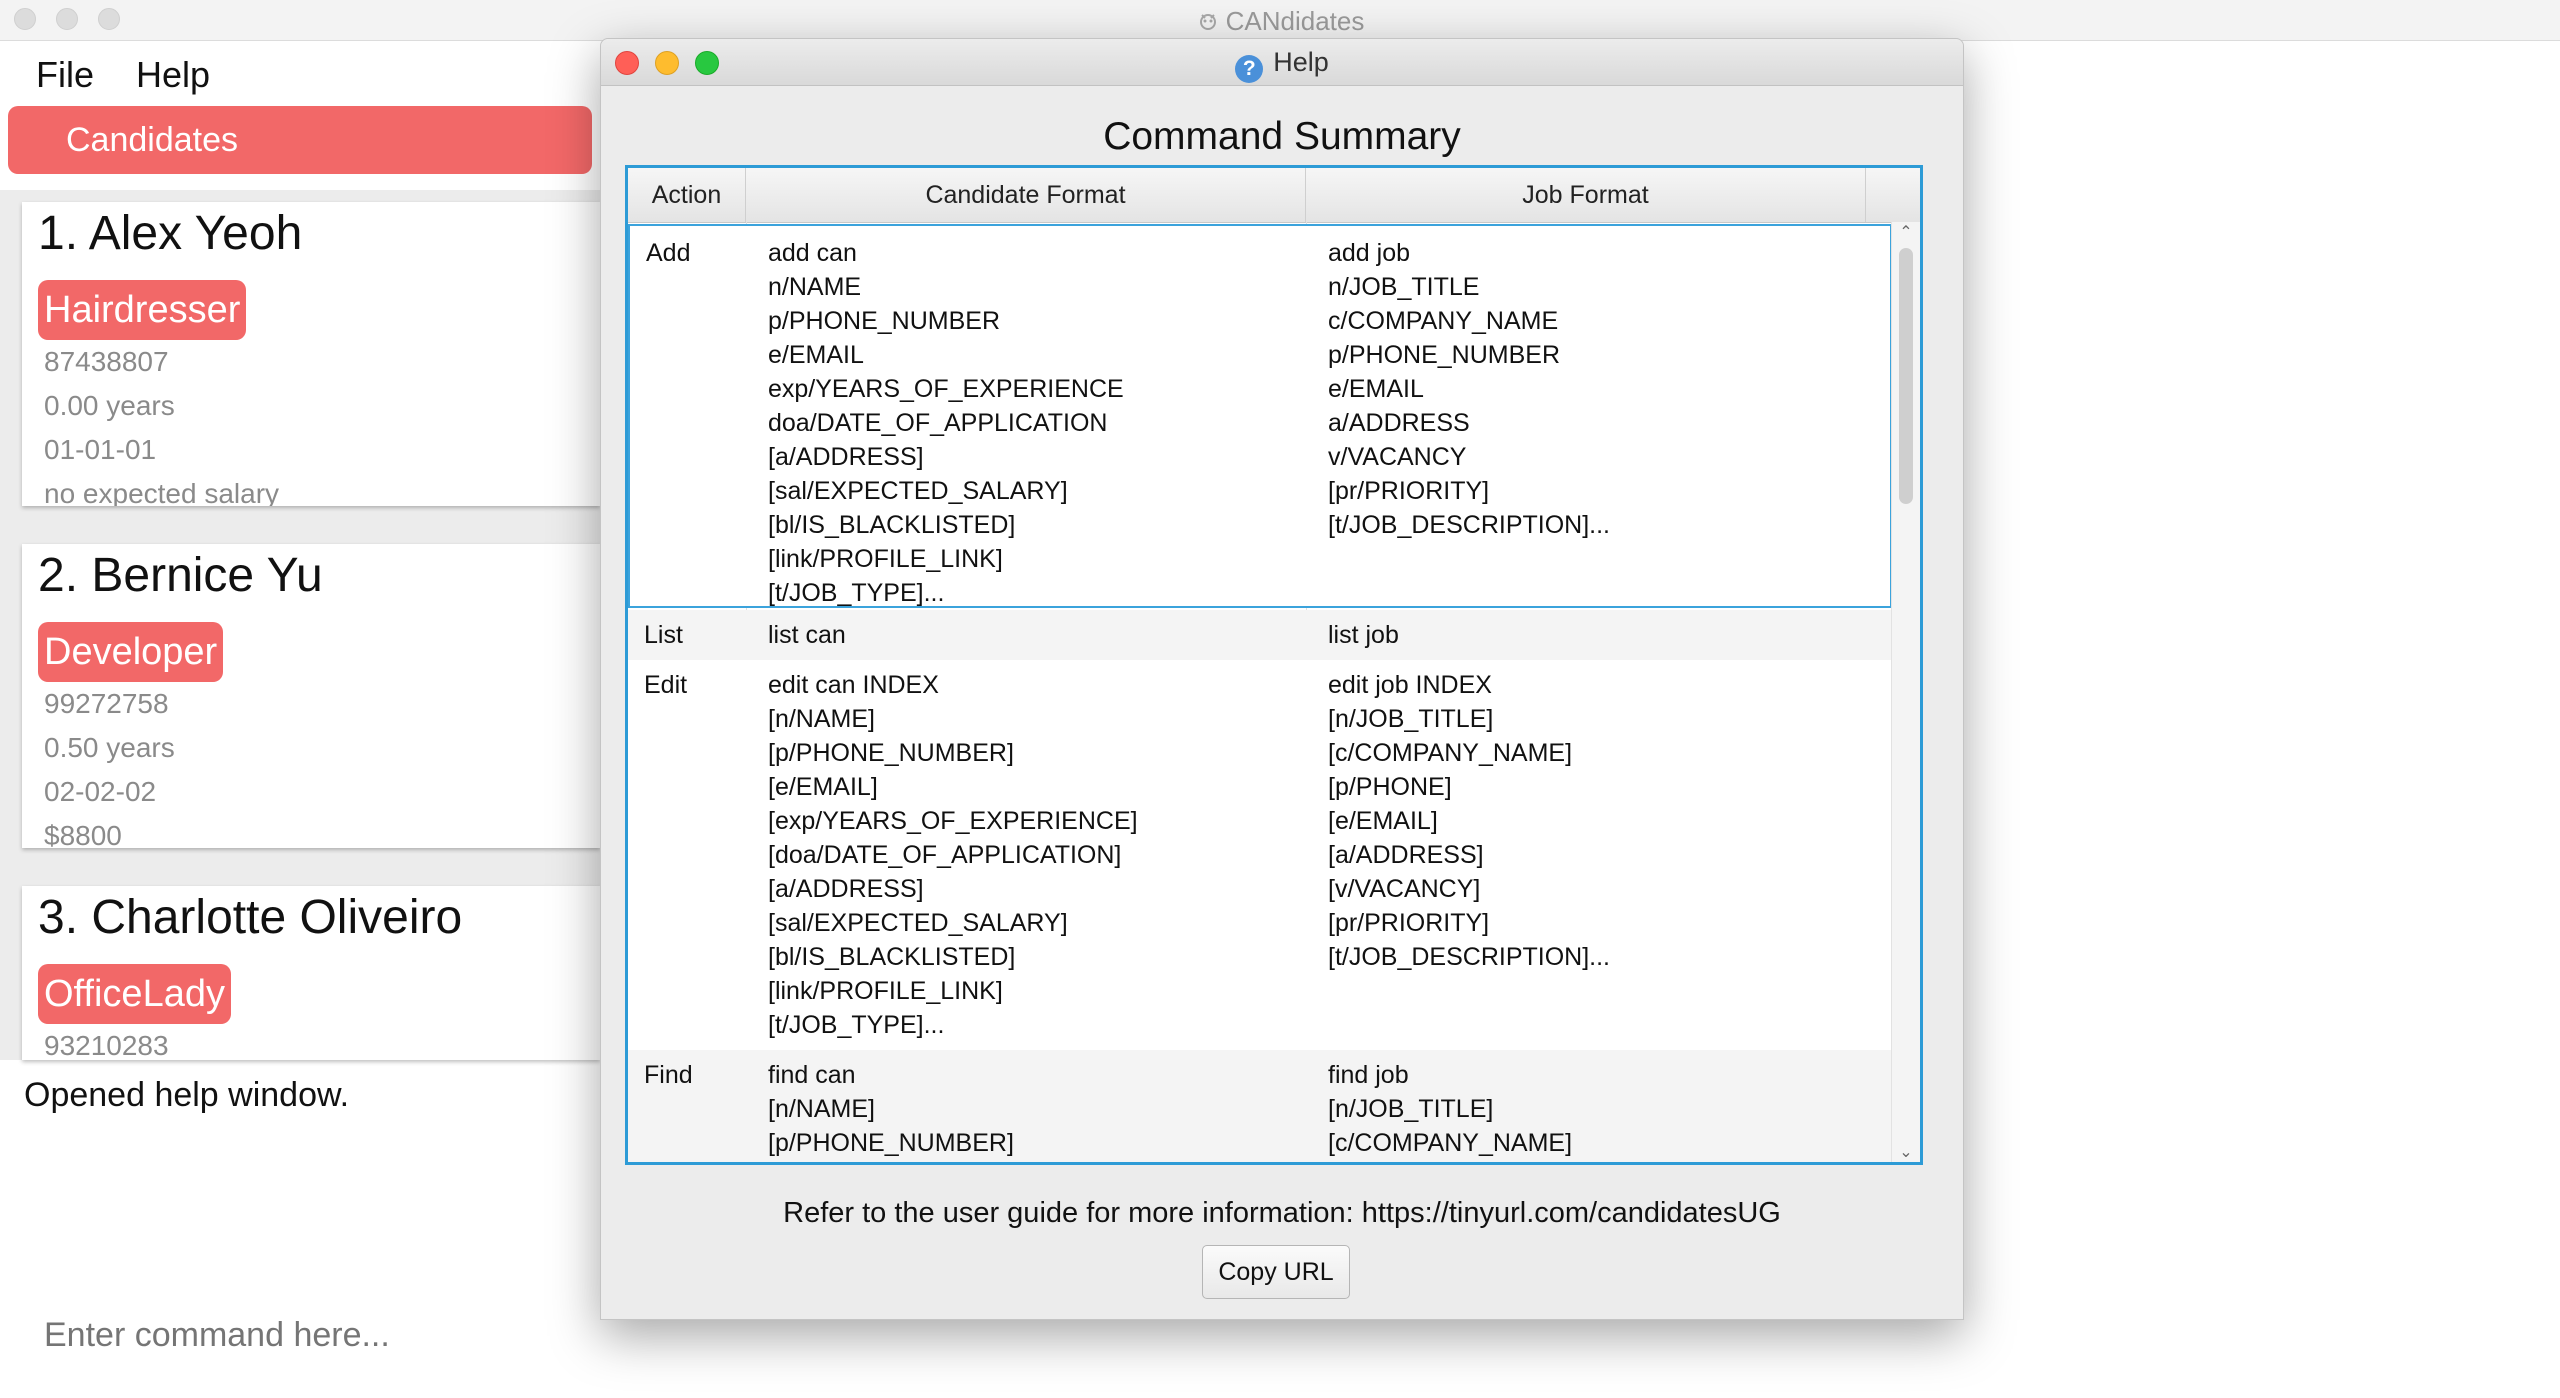  I want to click on command-input, so click(310, 1335).